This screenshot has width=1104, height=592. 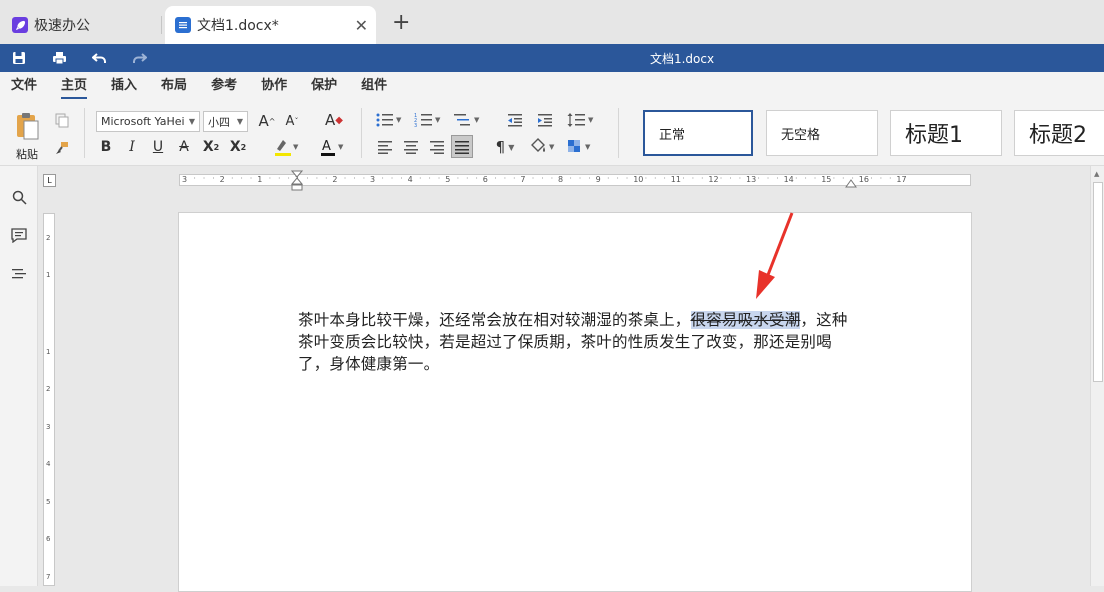 I want to click on scrollbar-thumb, so click(x=1098, y=282).